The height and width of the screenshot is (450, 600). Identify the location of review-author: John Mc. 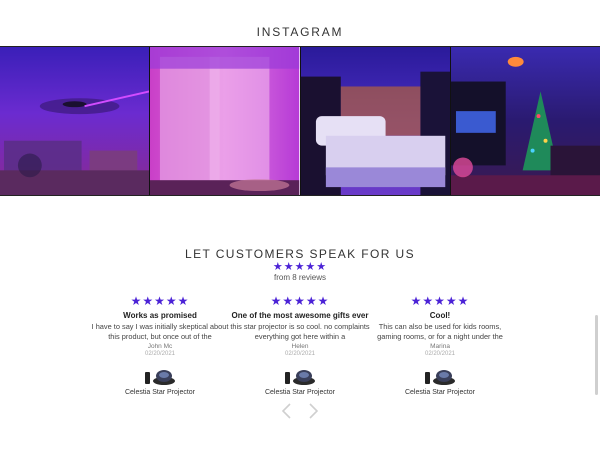
(160, 346).